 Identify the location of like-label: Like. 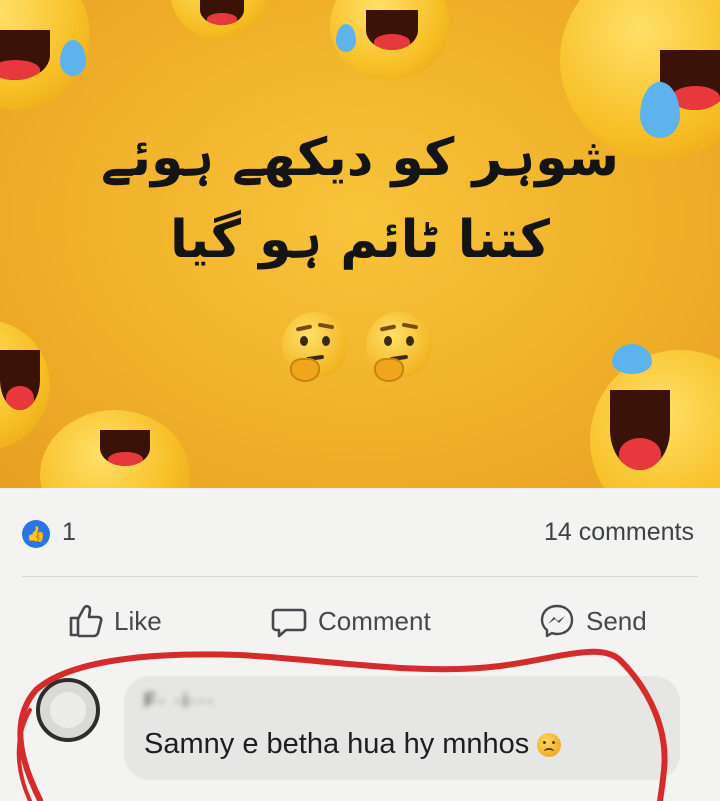
(138, 620).